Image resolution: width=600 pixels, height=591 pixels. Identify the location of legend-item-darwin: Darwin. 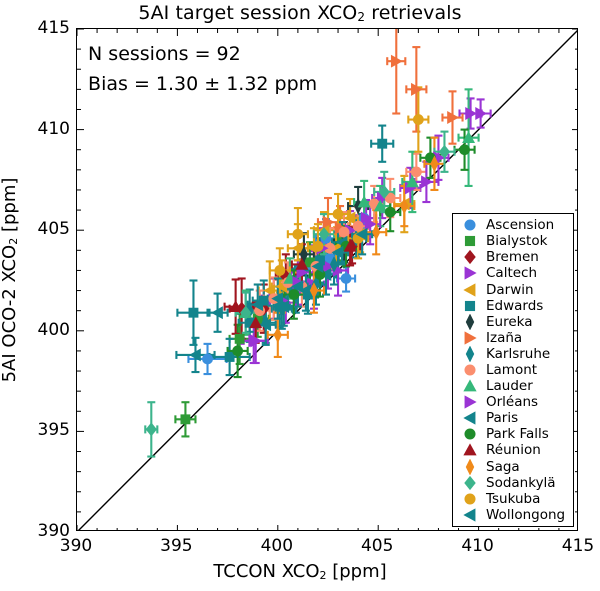
(513, 289).